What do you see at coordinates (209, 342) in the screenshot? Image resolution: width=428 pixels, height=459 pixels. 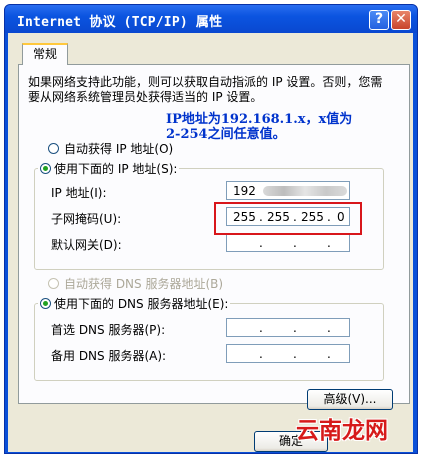 I see `dns-group` at bounding box center [209, 342].